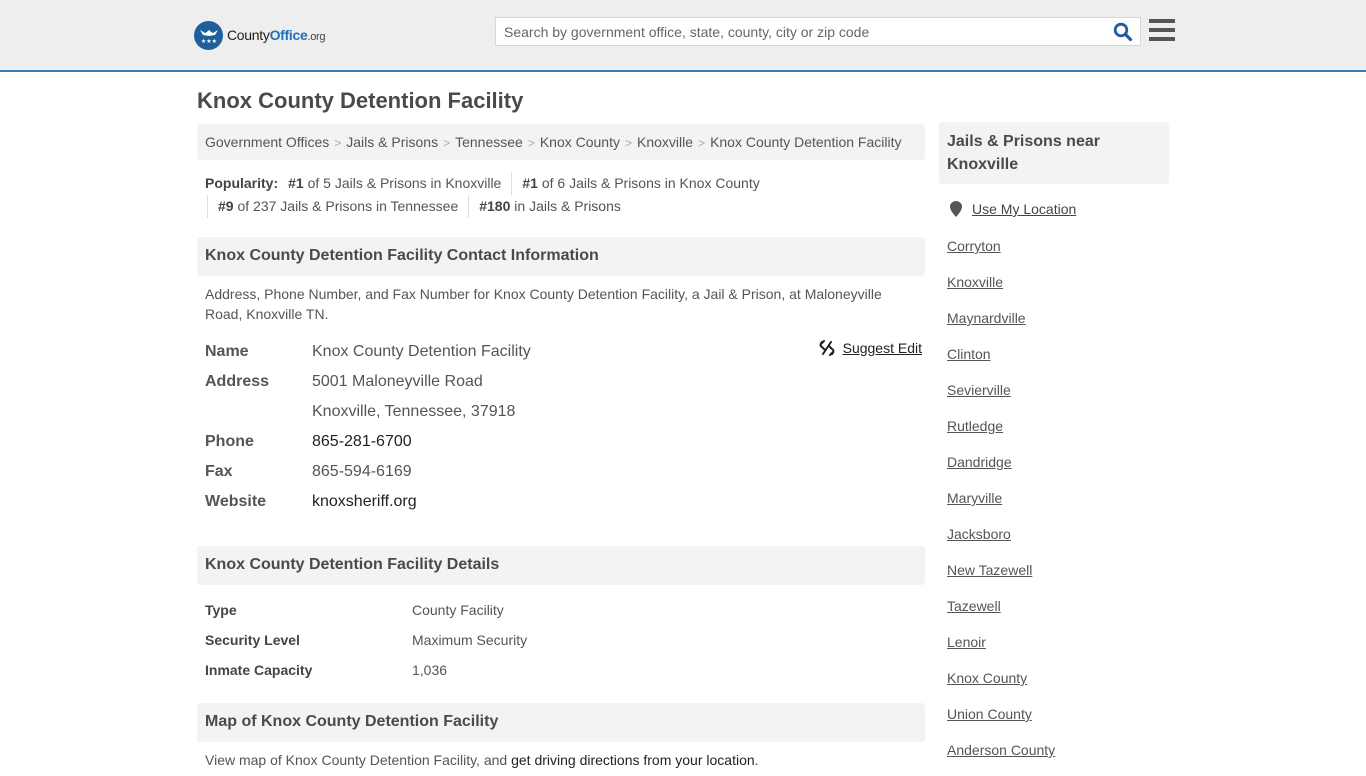  What do you see at coordinates (565, 412) in the screenshot?
I see `contact-row-address-2: Knoxville, Tennessee, 37918` at bounding box center [565, 412].